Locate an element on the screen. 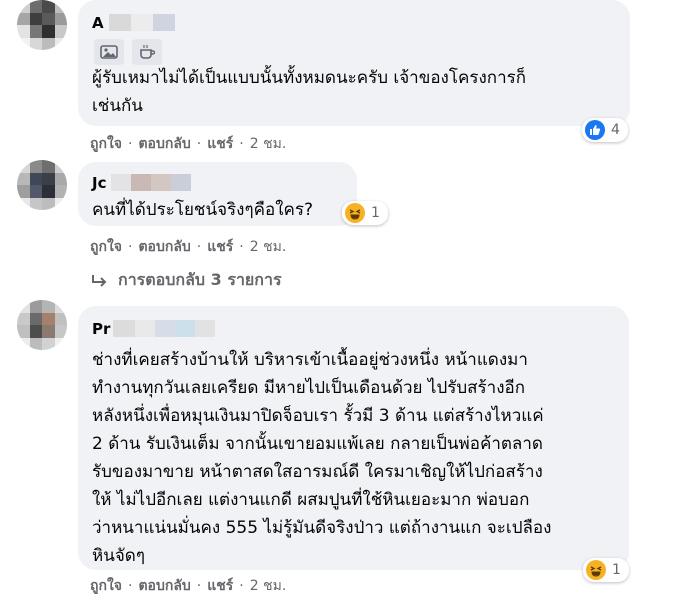 The width and height of the screenshot is (686, 602). view-replies-label: การตอบกลับ 3 รายการ is located at coordinates (200, 280).